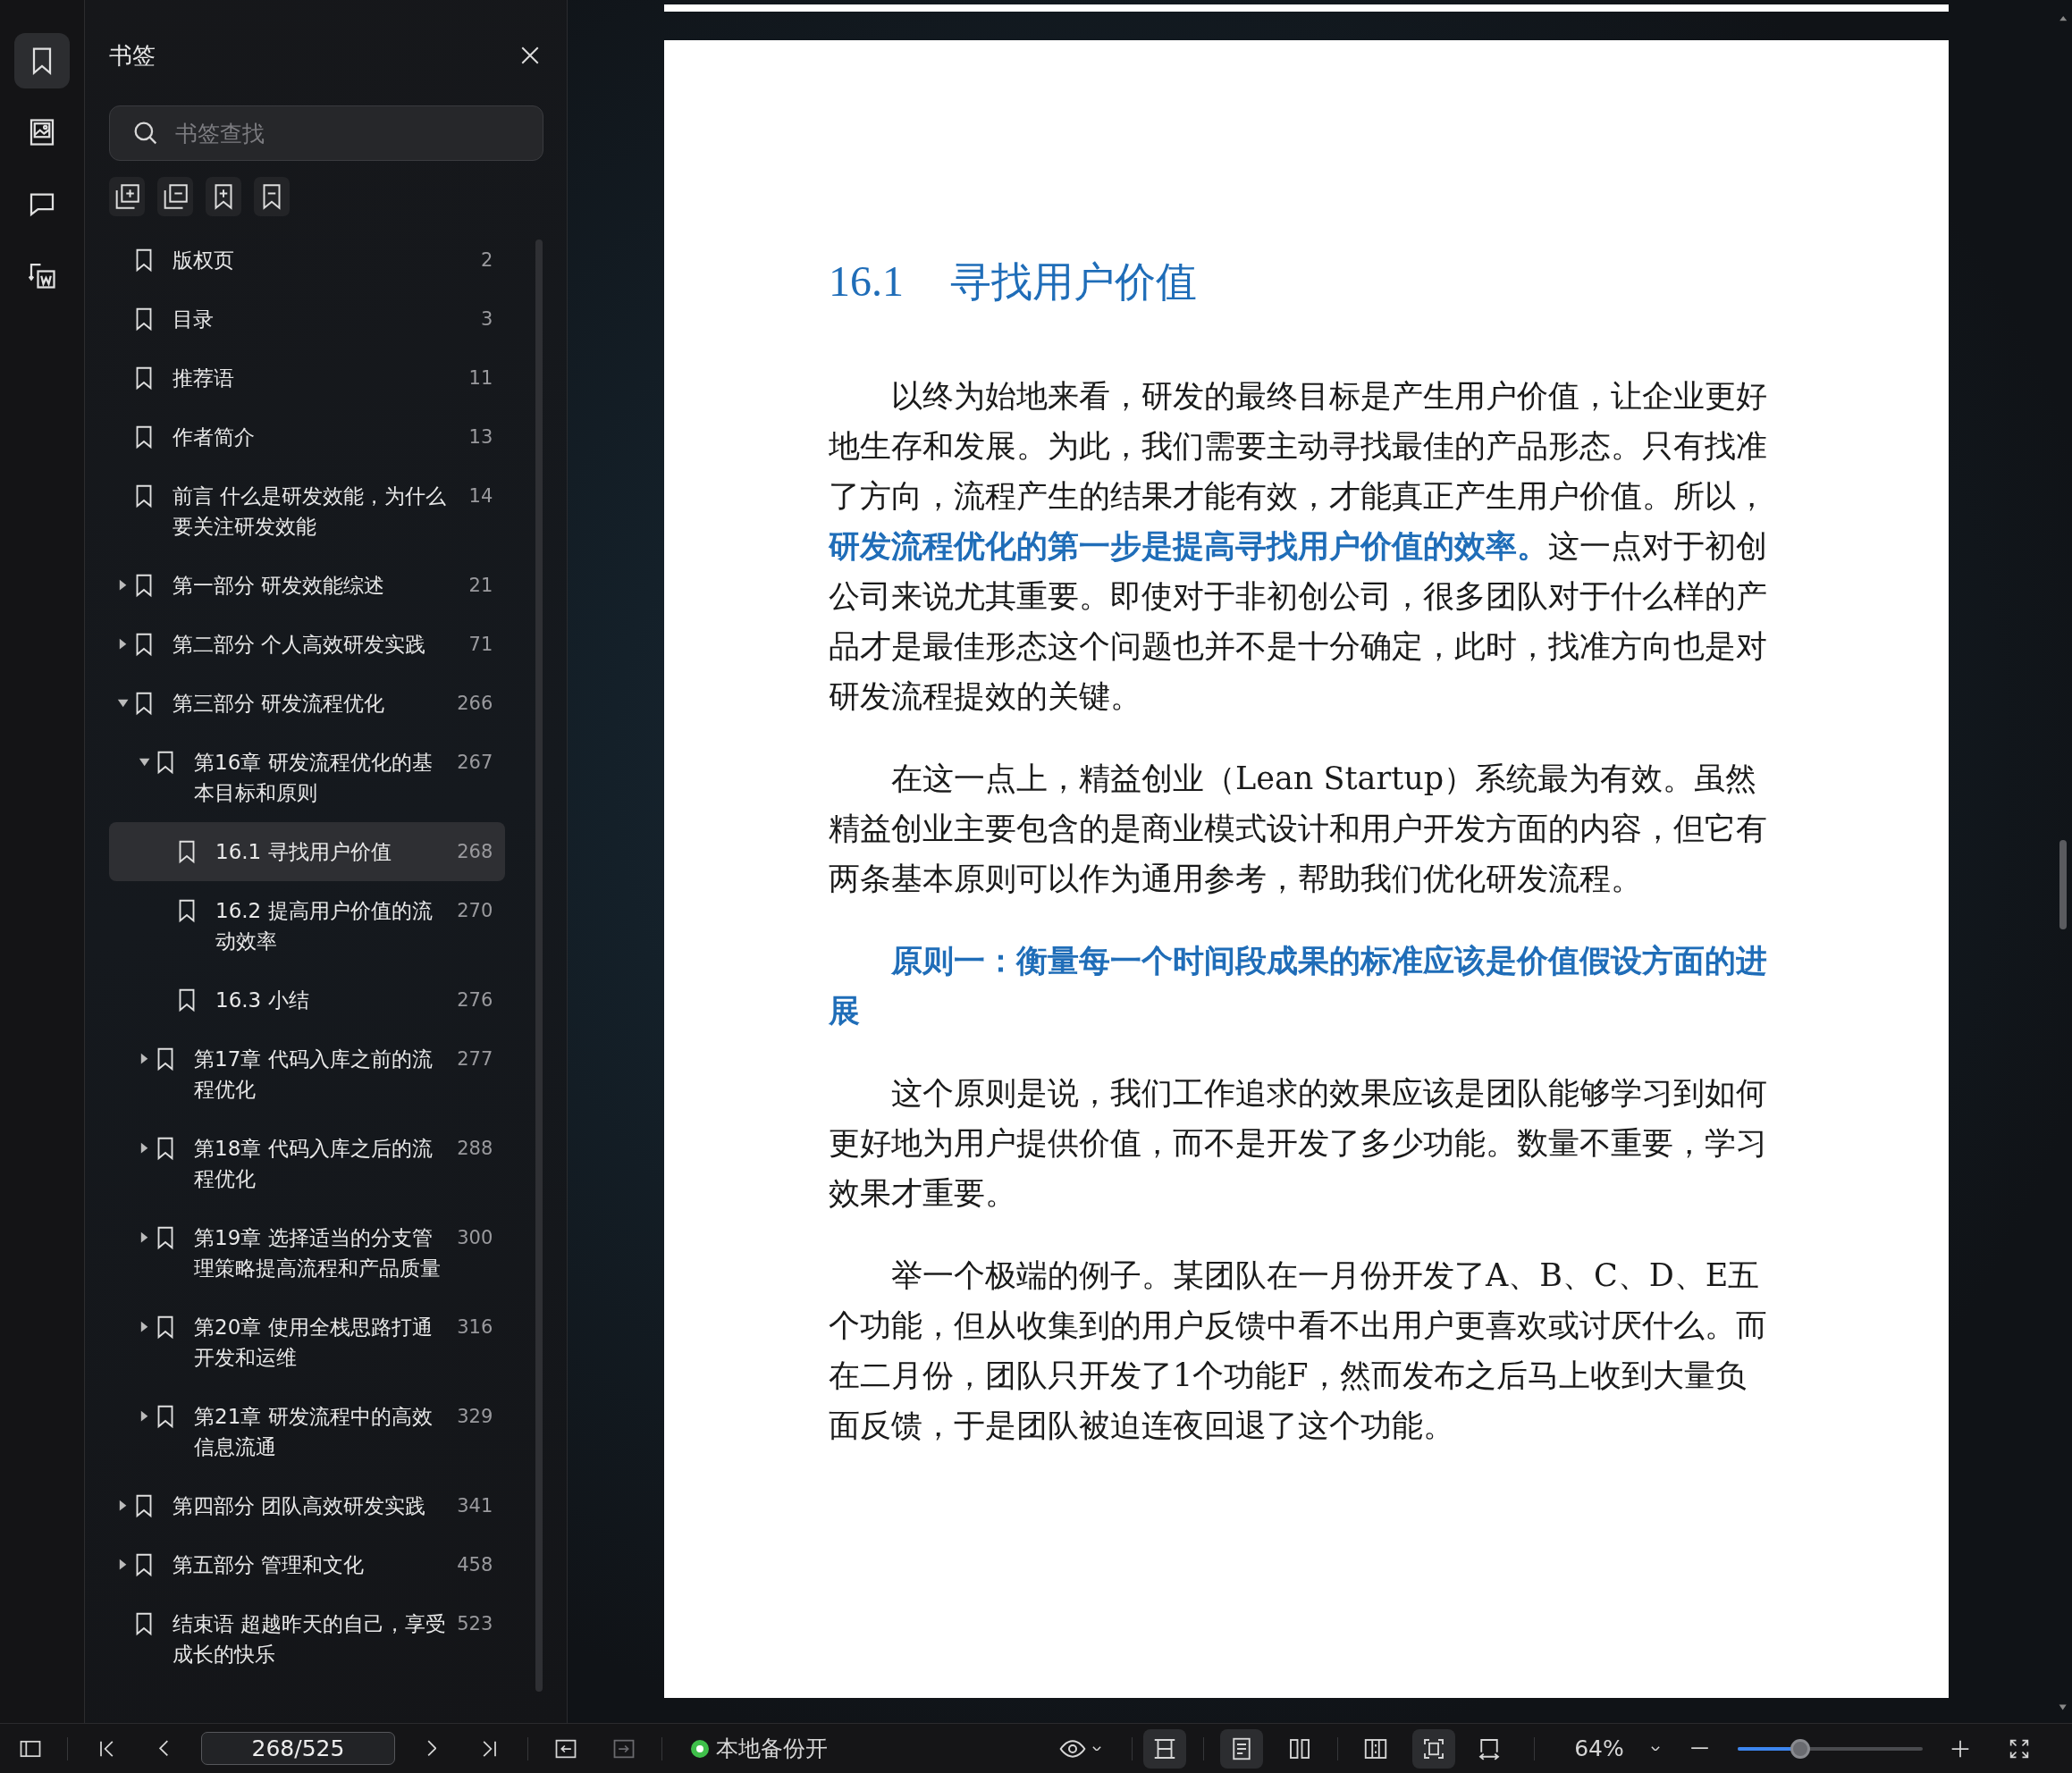 The height and width of the screenshot is (1773, 2072). Describe the element at coordinates (1617, 1749) in the screenshot. I see `zoom-dropdown: 64%` at that location.